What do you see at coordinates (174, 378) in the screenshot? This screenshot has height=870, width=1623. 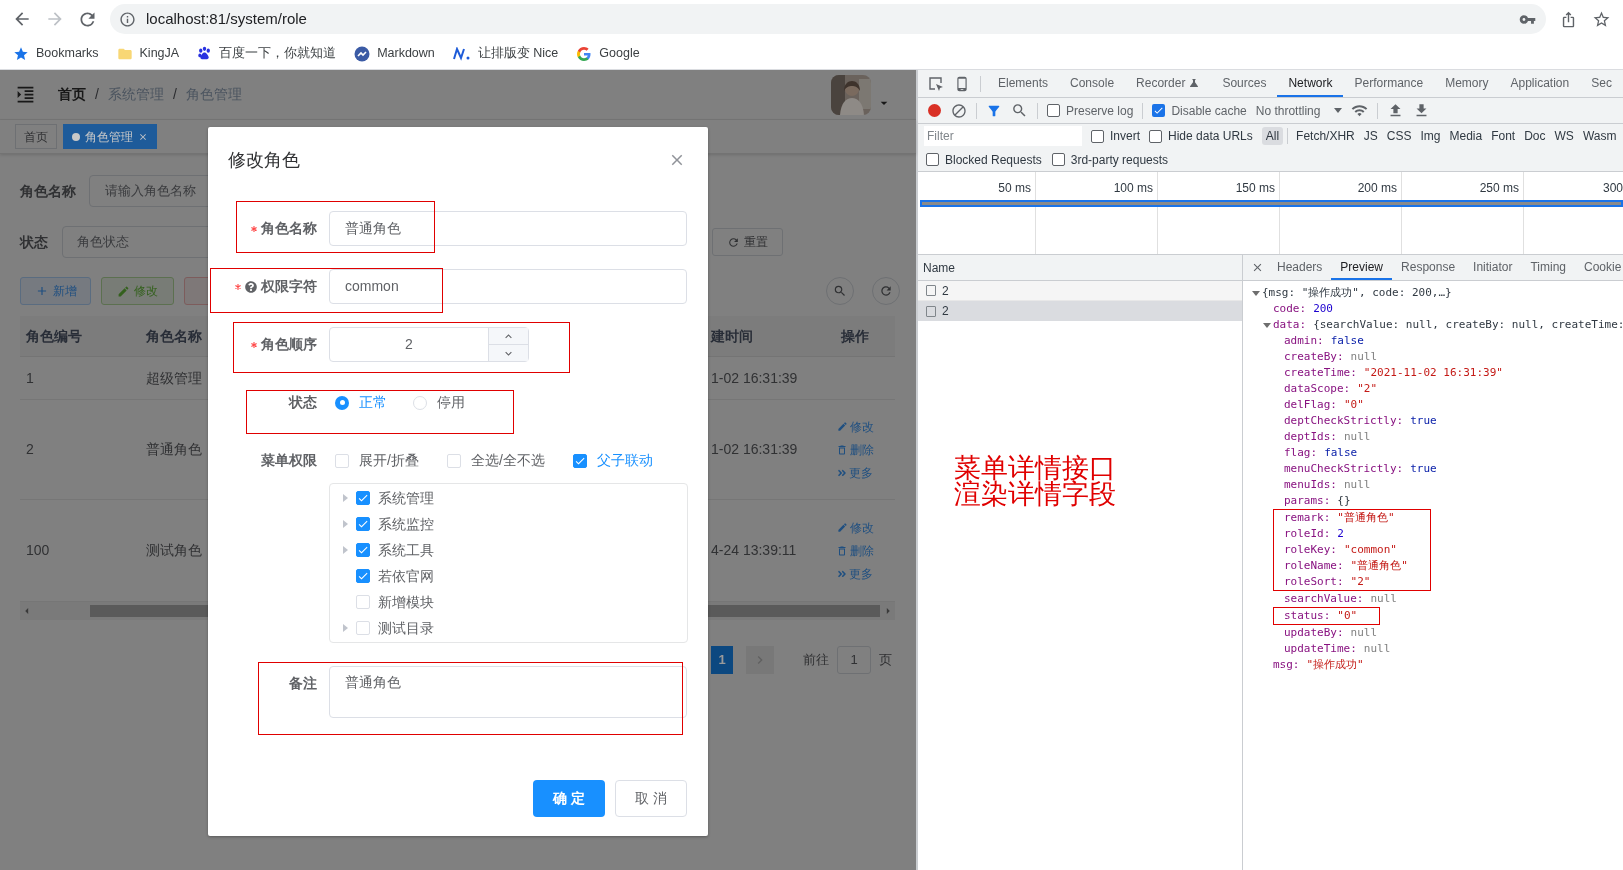 I see `table-cell-text: 超级管理` at bounding box center [174, 378].